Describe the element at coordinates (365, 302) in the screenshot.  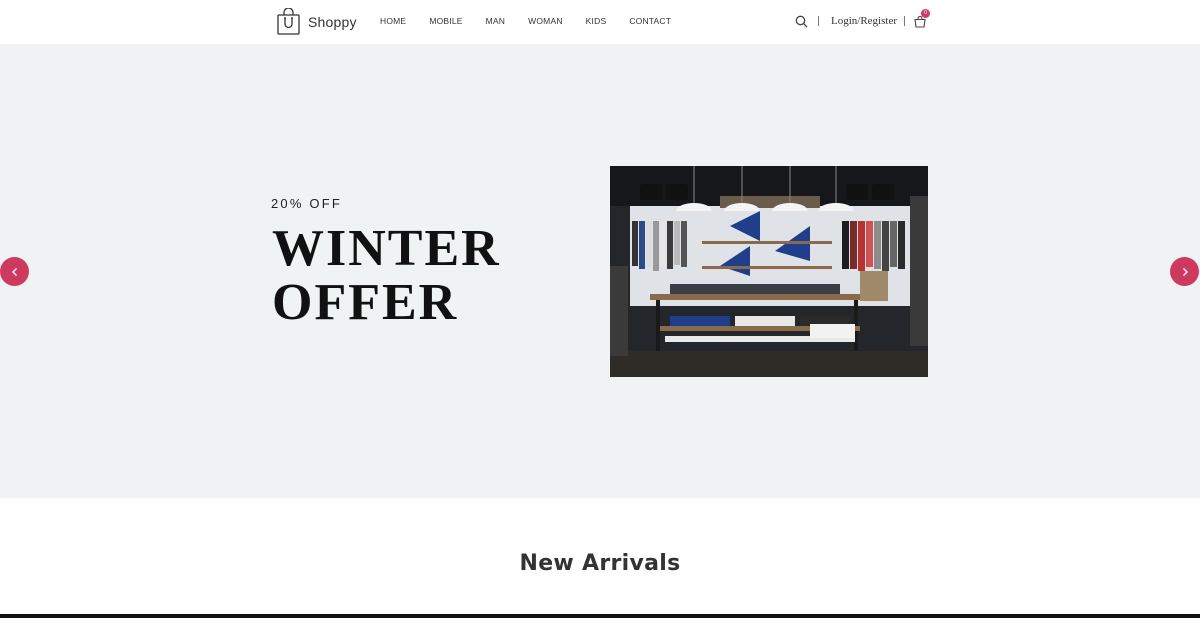
I see `hero-title-line-2: OFFER` at that location.